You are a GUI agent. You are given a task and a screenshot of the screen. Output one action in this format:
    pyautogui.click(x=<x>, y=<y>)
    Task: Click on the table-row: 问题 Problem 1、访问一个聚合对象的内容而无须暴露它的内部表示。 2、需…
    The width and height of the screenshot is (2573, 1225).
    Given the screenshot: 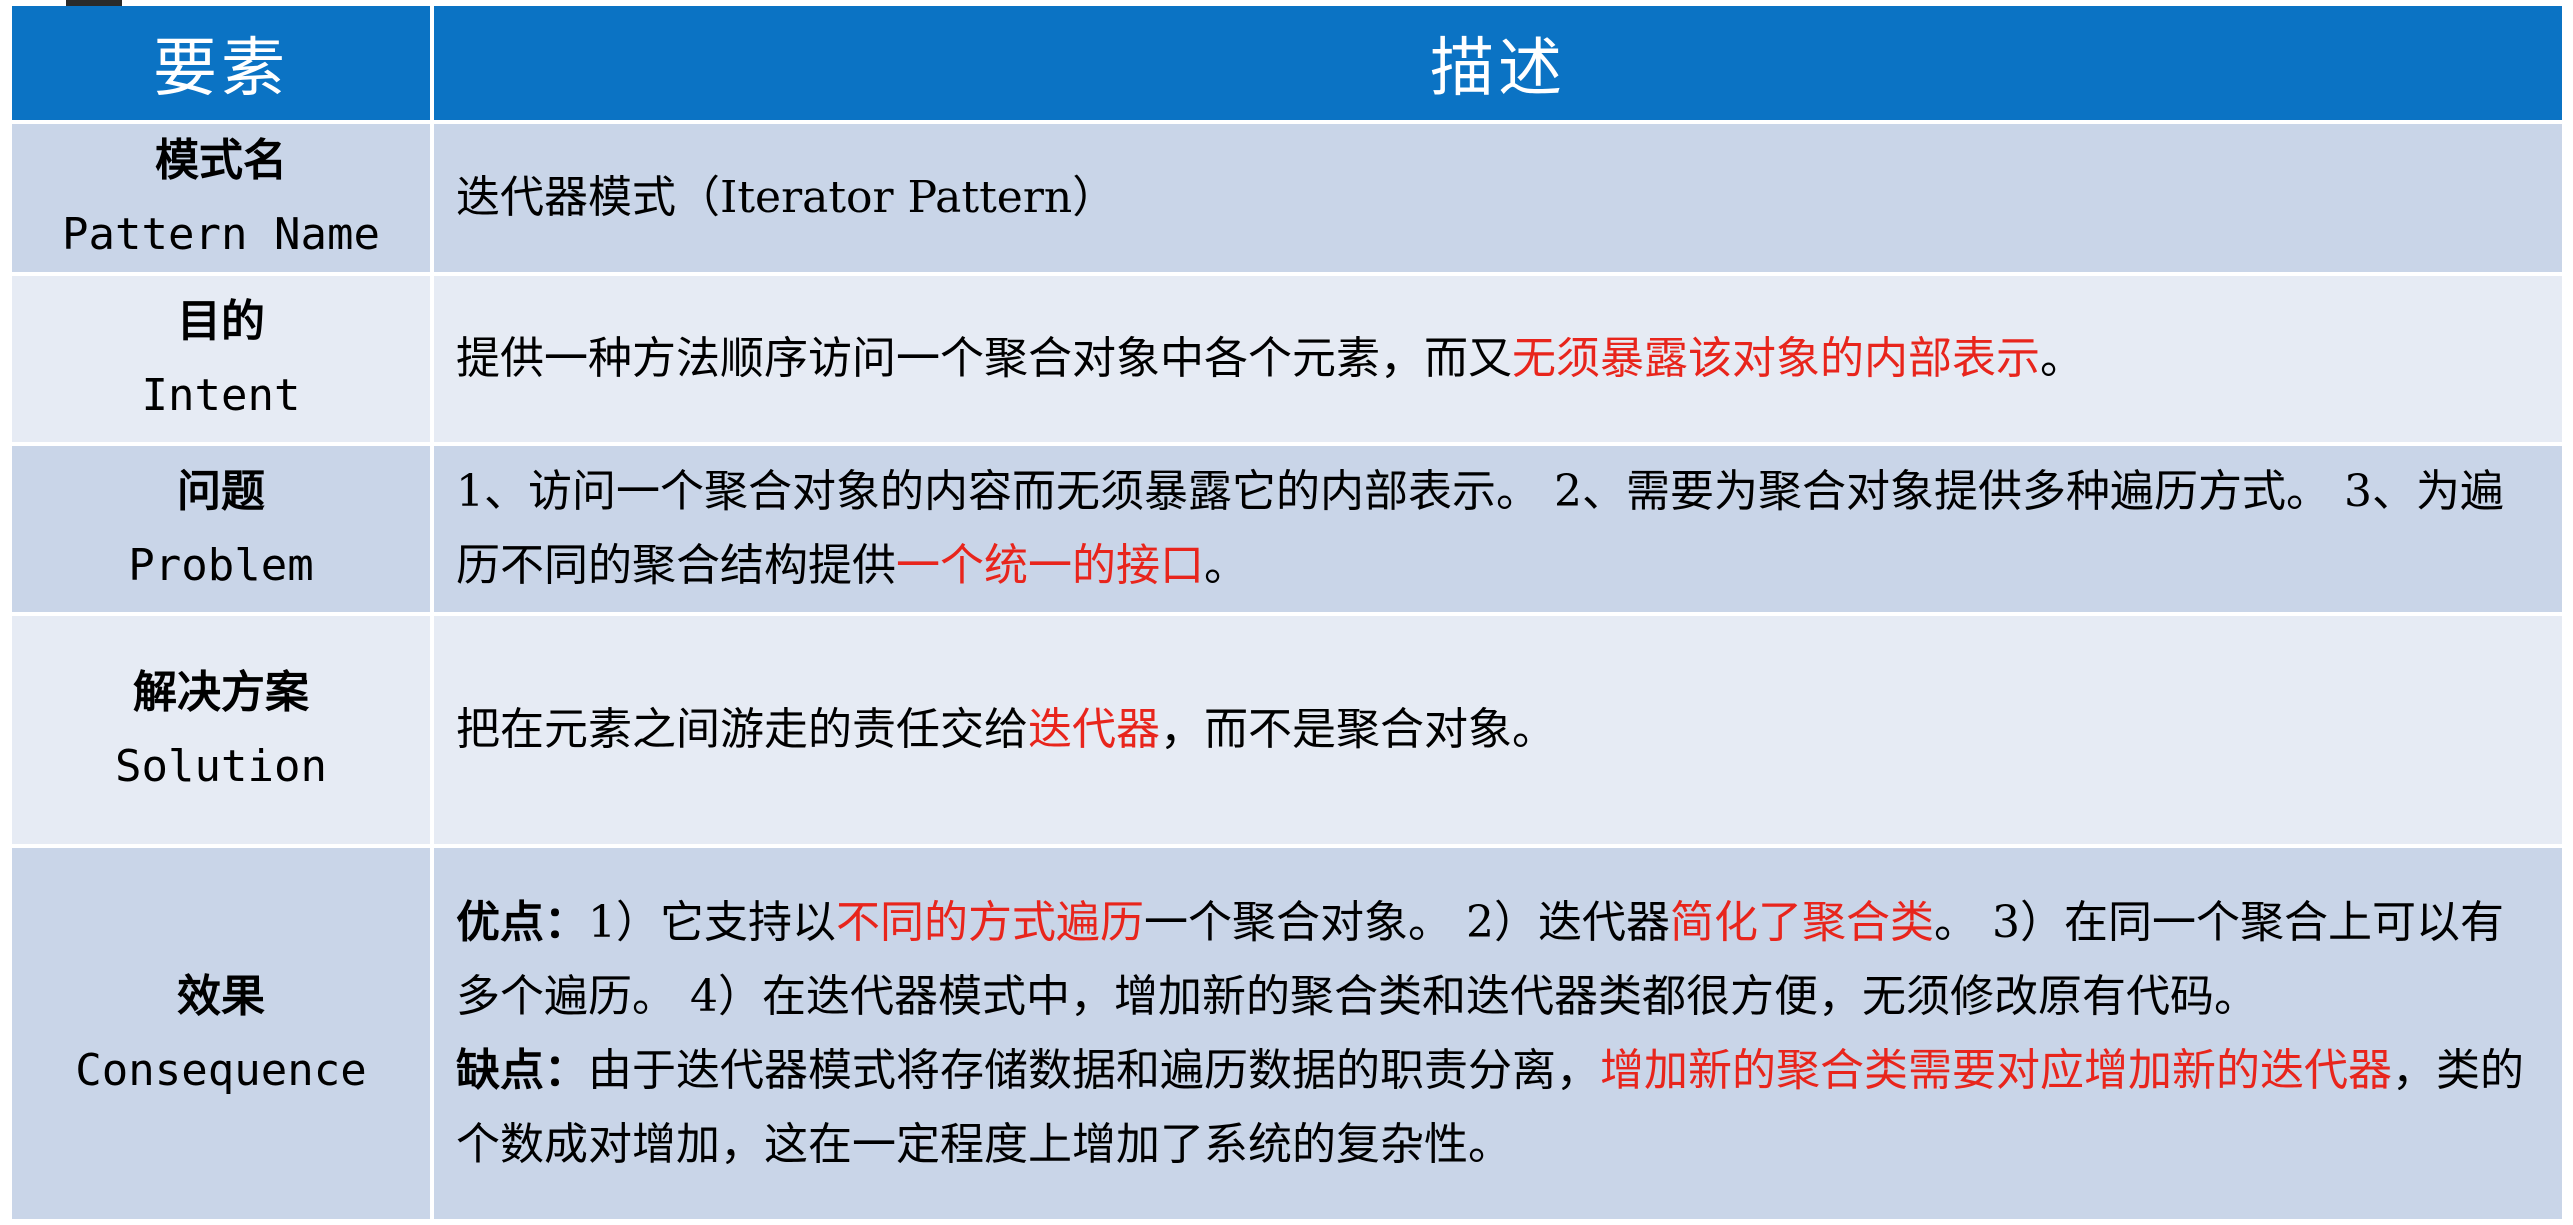 What is the action you would take?
    pyautogui.click(x=1289, y=531)
    